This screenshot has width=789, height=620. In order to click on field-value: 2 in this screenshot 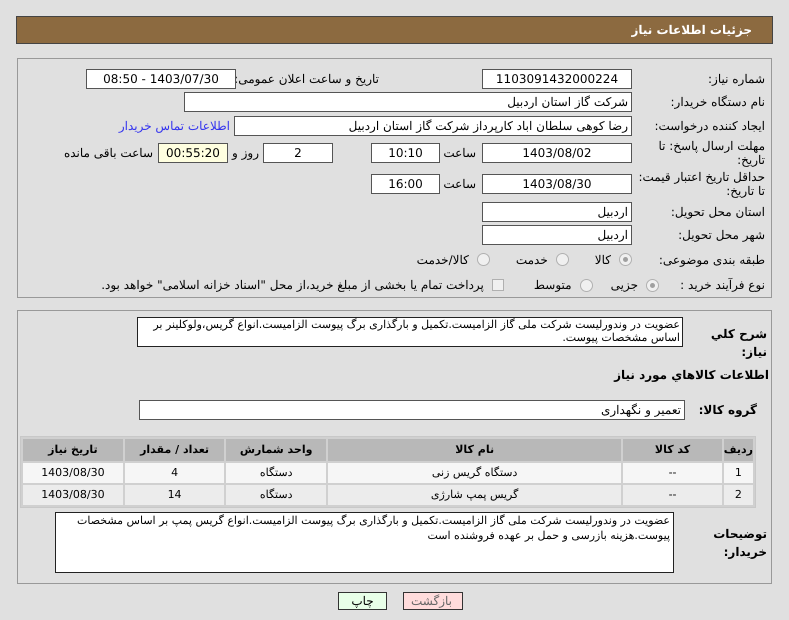, I will do `click(298, 153)`.